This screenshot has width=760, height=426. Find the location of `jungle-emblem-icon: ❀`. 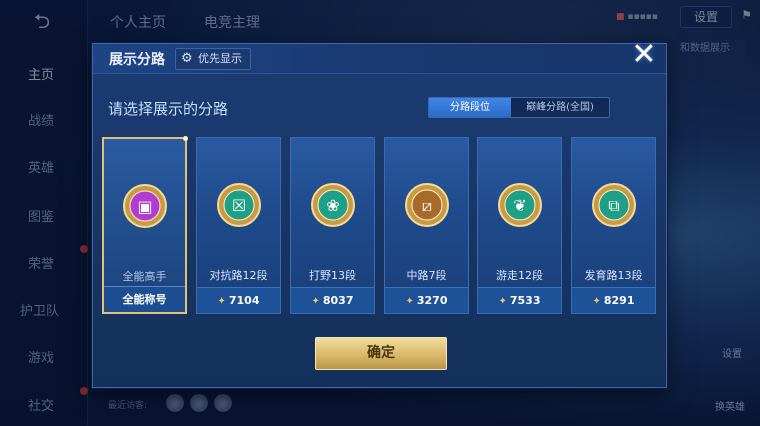

jungle-emblem-icon: ❀ is located at coordinates (332, 205).